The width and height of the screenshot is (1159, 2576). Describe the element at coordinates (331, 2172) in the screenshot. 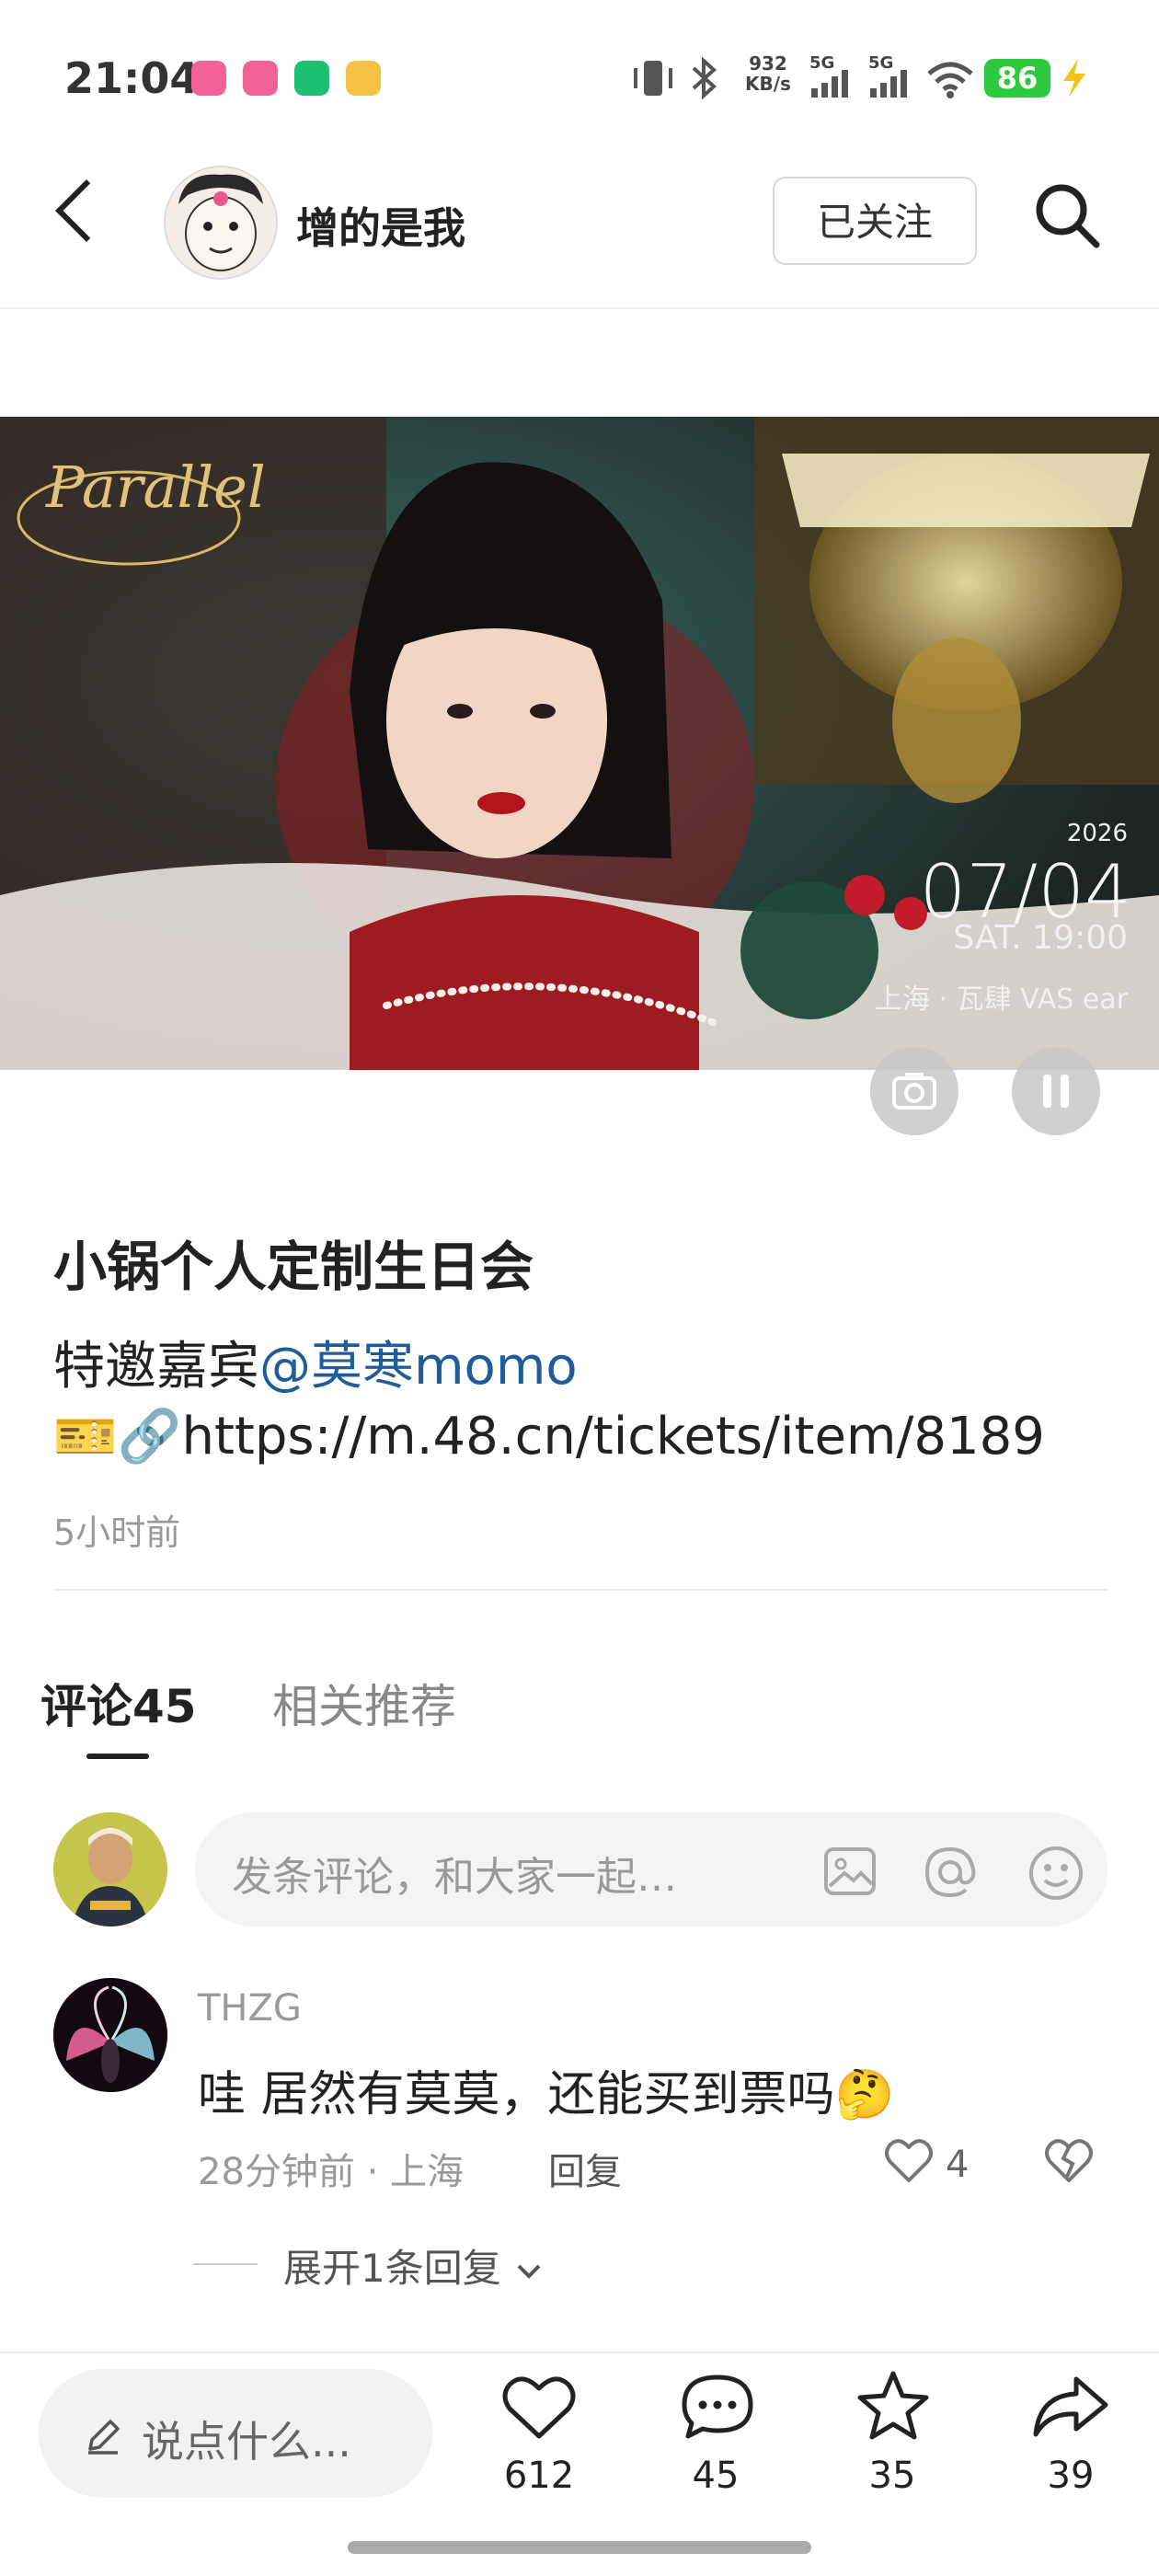

I see `comment-meta: 28分钟前 · 上海` at that location.